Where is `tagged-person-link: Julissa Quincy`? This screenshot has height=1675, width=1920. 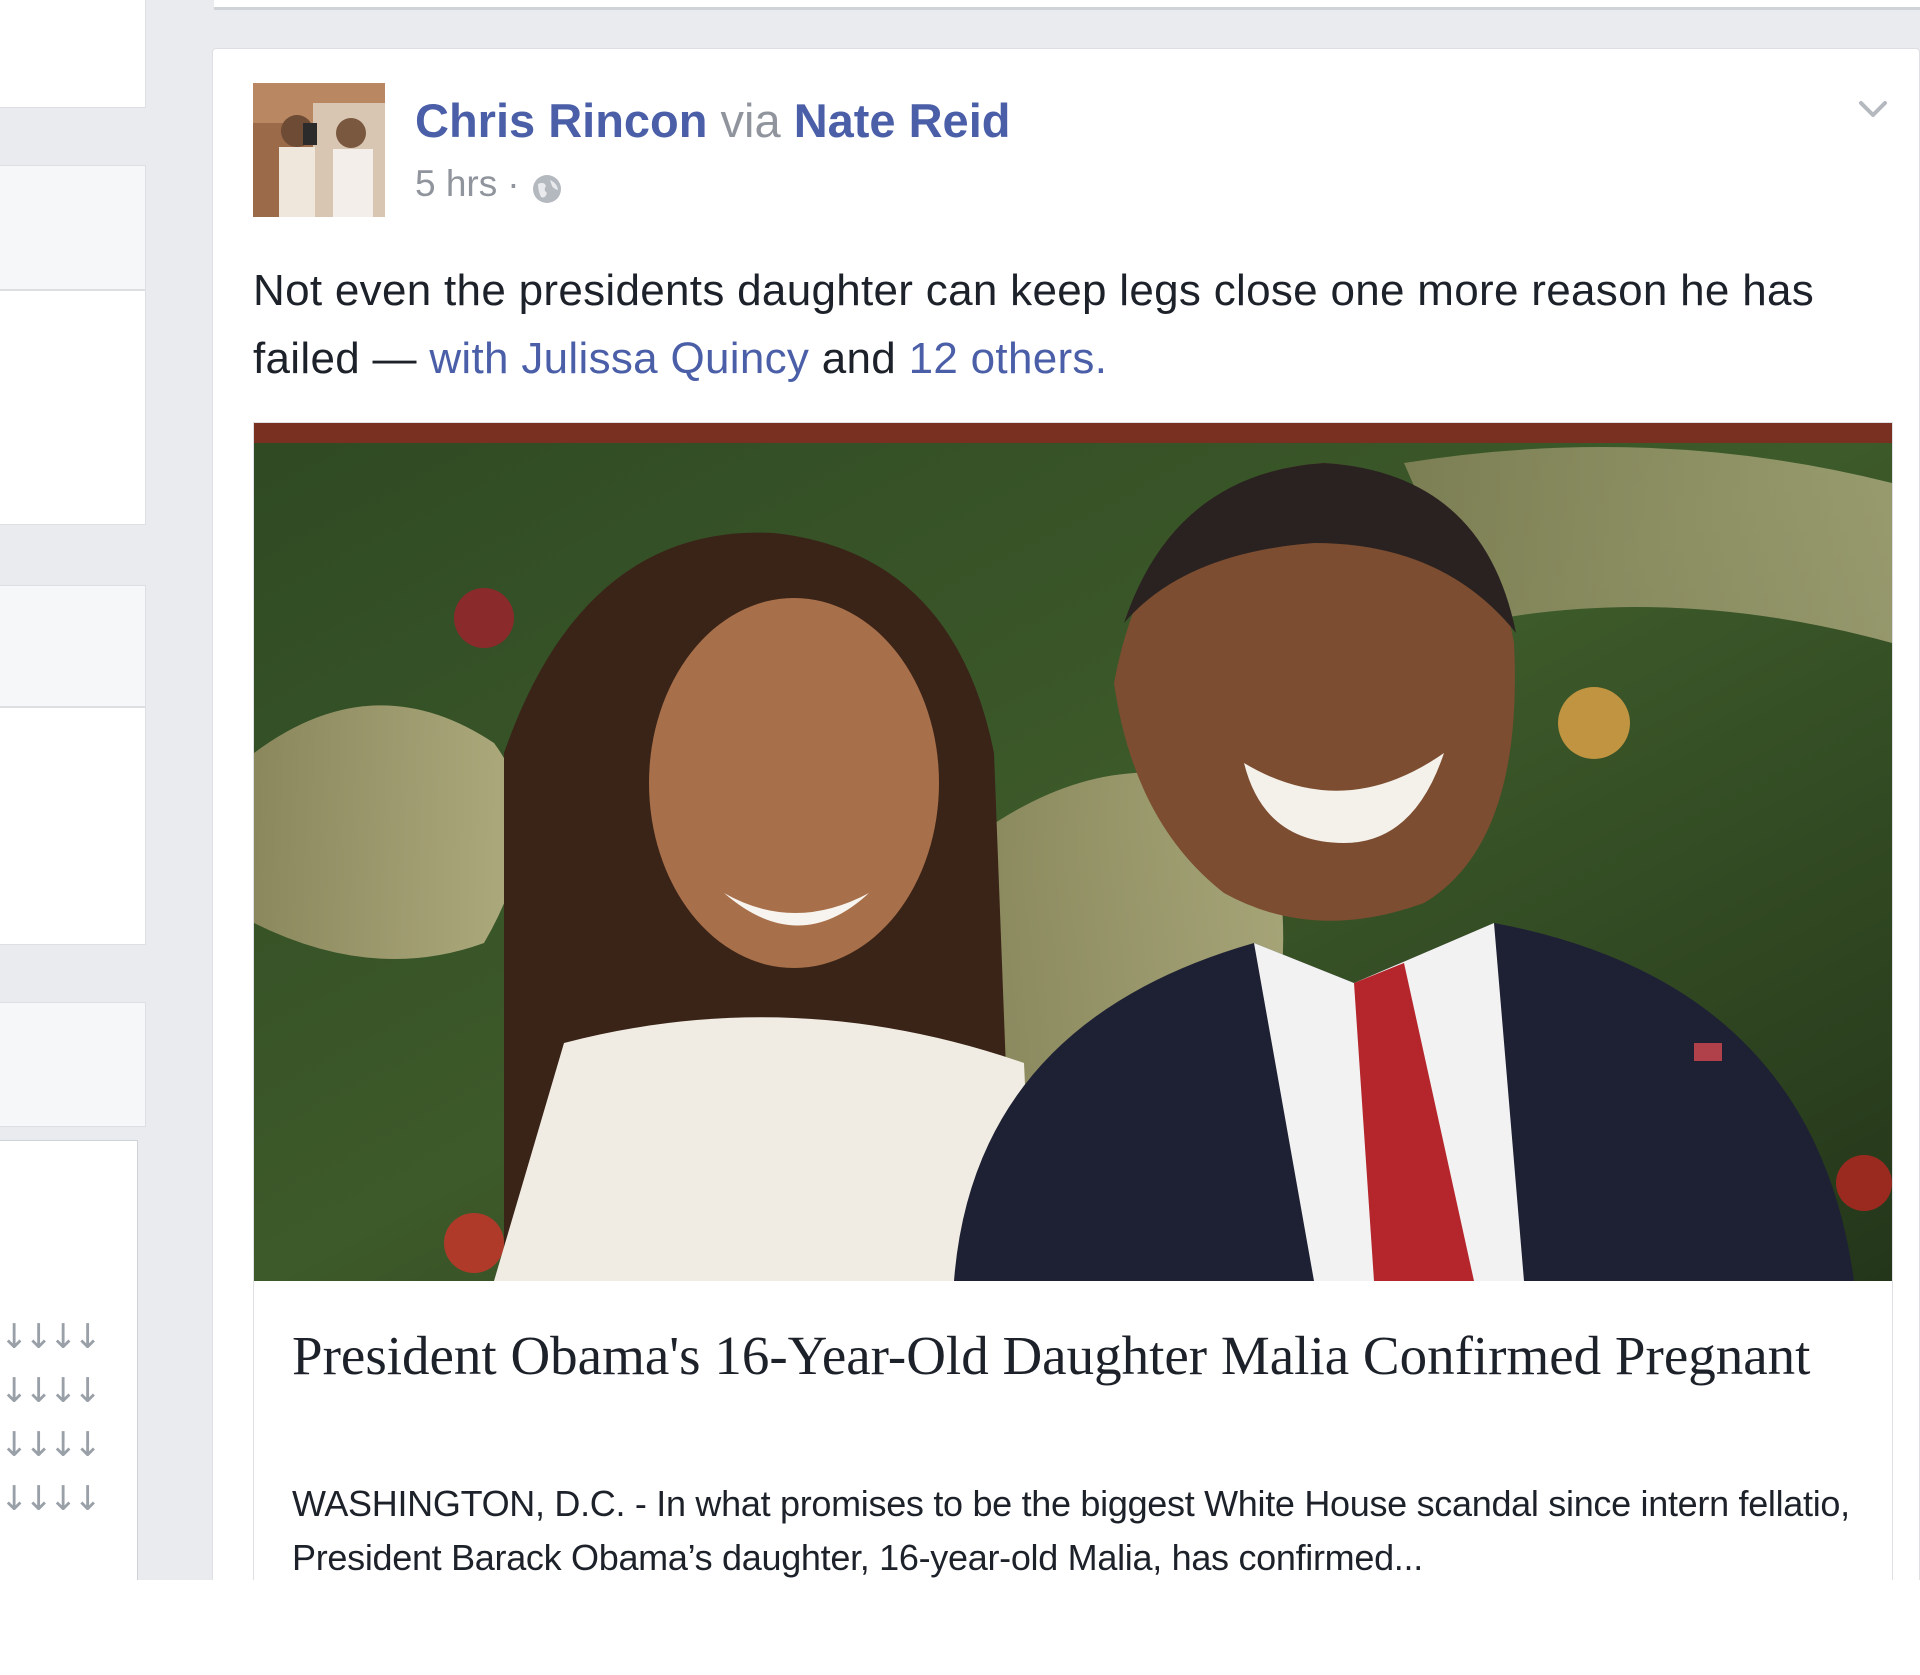
tagged-person-link: Julissa Quincy is located at coordinates (665, 358).